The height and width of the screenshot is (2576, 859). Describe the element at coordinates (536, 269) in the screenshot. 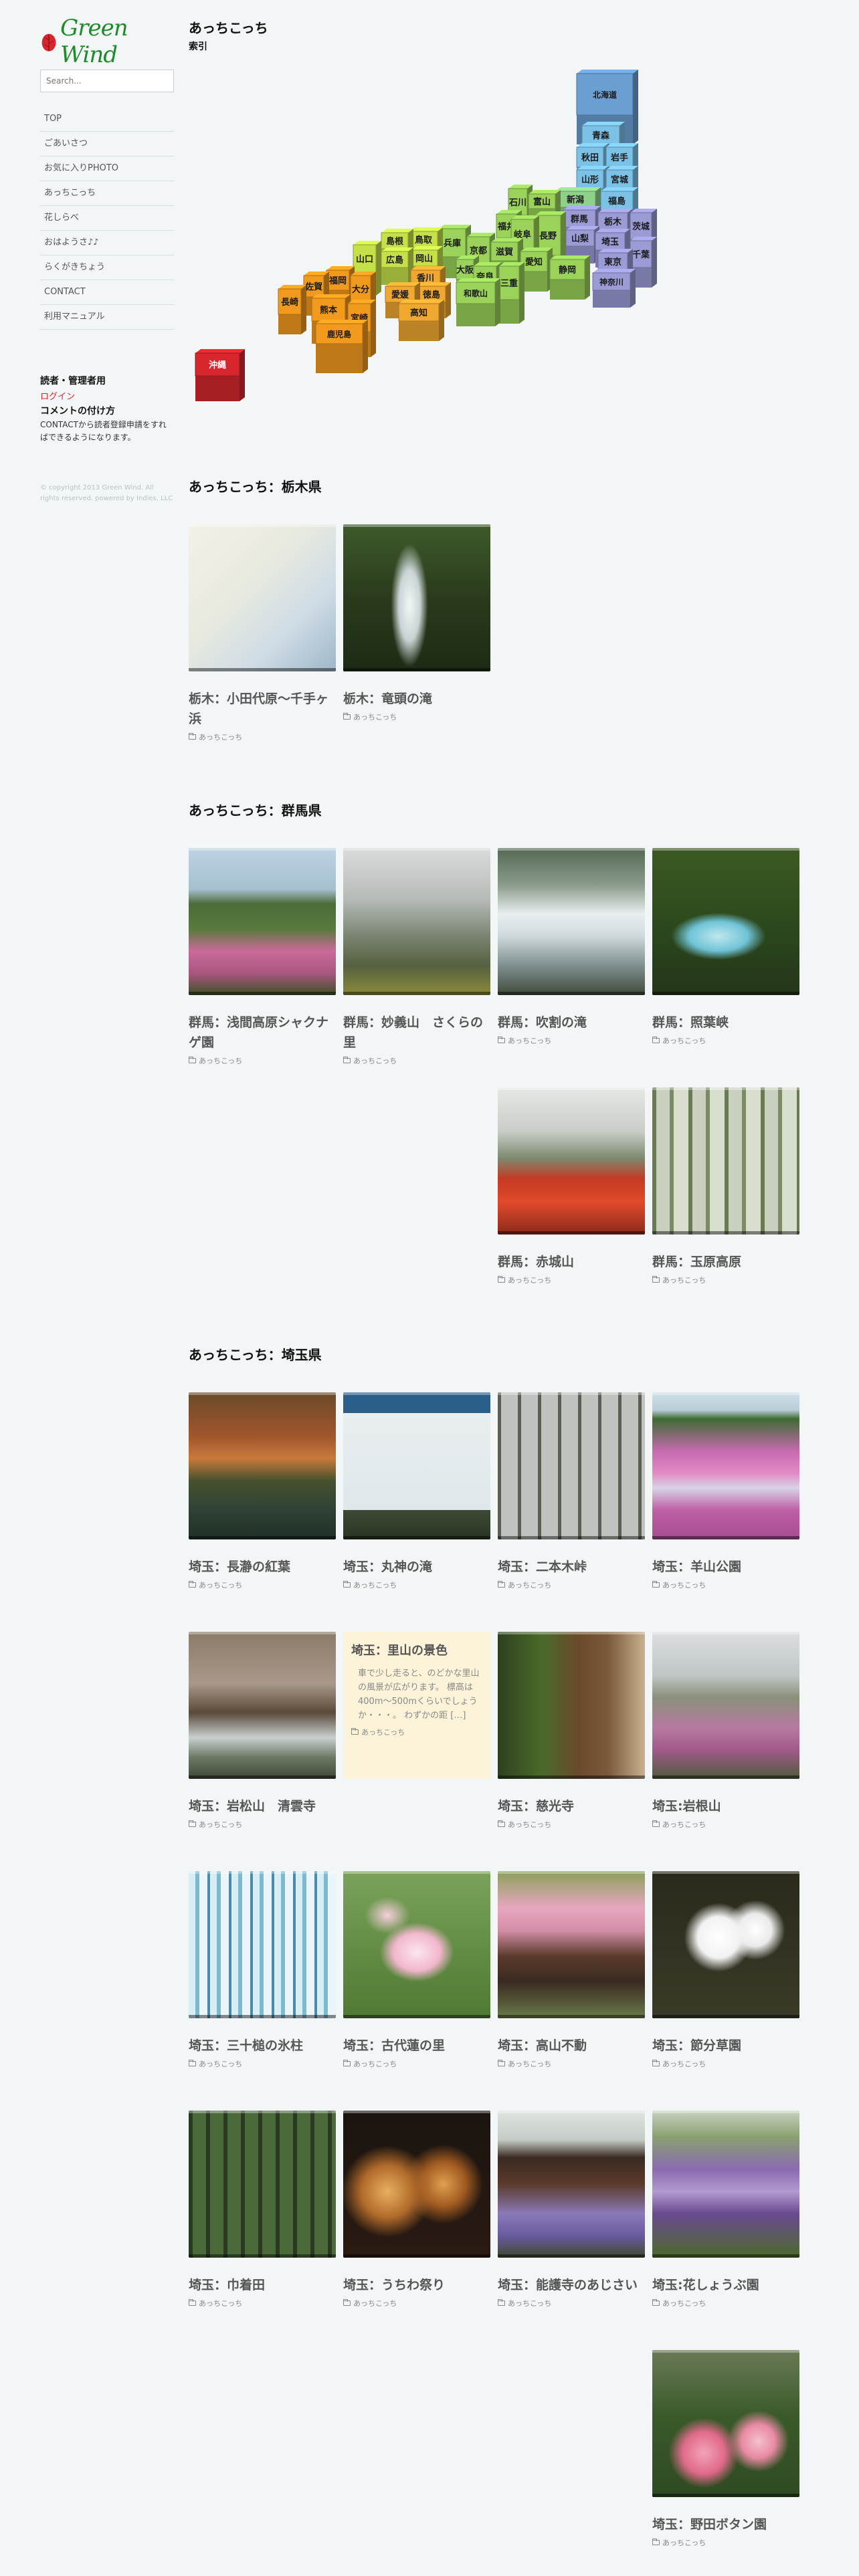

I see `map-prefecture: 愛知` at that location.